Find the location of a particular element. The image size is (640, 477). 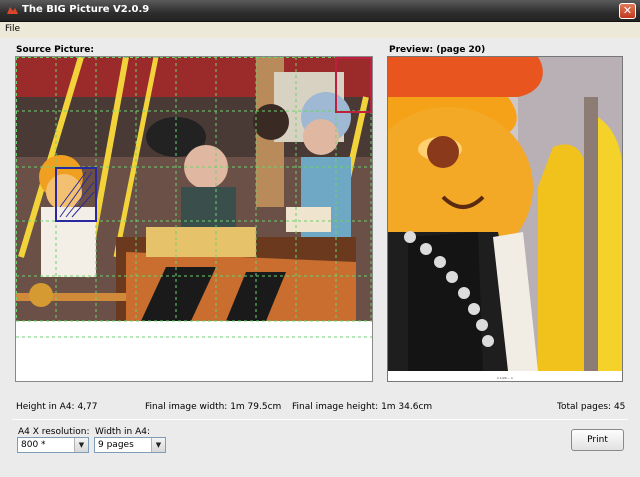

final-image-height: Final image height: 1m 34.6cm is located at coordinates (362, 407).